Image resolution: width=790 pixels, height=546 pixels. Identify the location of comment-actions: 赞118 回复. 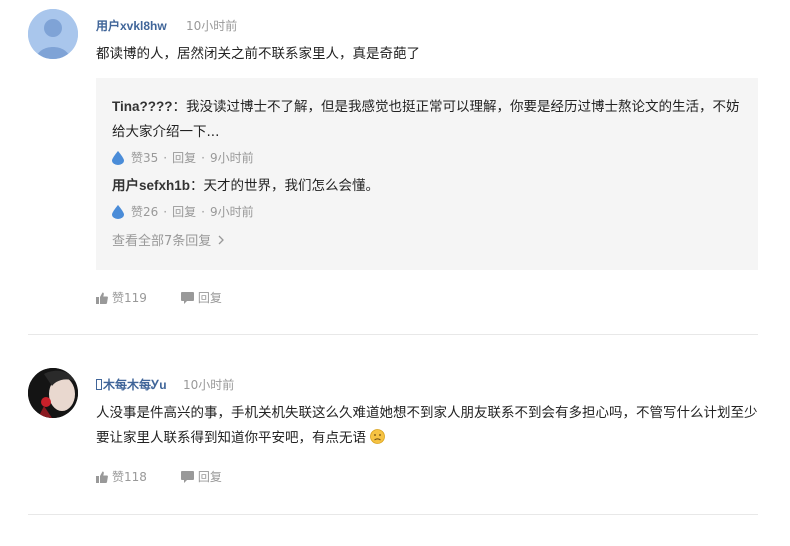
(159, 476).